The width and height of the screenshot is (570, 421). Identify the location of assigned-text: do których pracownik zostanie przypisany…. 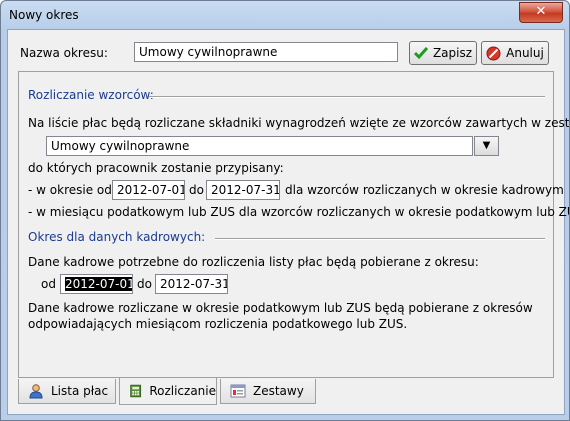
(156, 168).